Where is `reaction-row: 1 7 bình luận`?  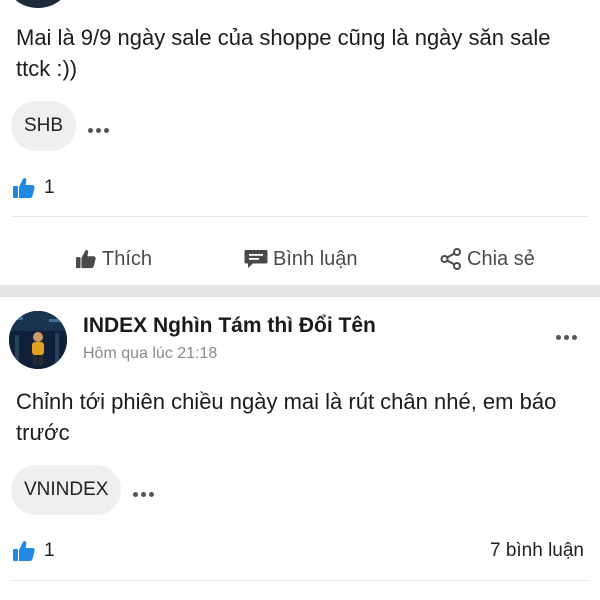 reaction-row: 1 7 bình luận is located at coordinates (298, 551).